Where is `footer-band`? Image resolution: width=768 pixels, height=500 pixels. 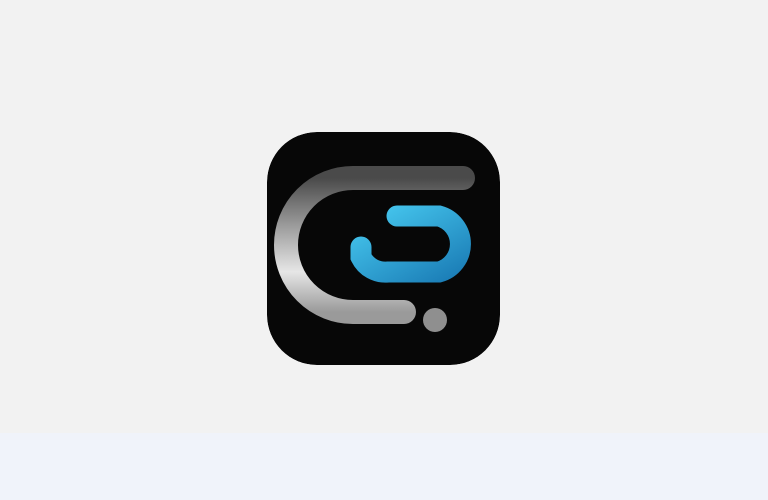 footer-band is located at coordinates (384, 466).